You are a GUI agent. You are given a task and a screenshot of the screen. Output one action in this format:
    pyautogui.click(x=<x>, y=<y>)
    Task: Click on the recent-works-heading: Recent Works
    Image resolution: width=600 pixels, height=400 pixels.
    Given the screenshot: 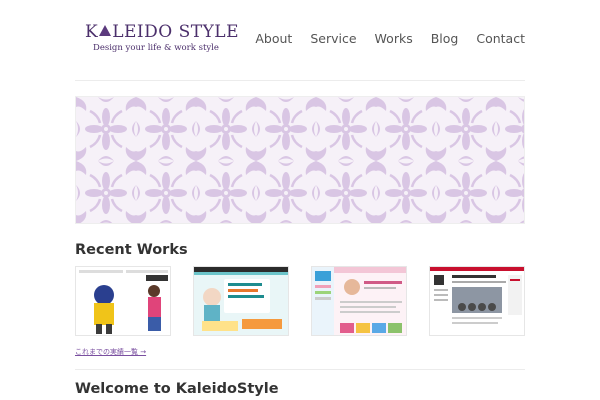 What is the action you would take?
    pyautogui.click(x=131, y=250)
    